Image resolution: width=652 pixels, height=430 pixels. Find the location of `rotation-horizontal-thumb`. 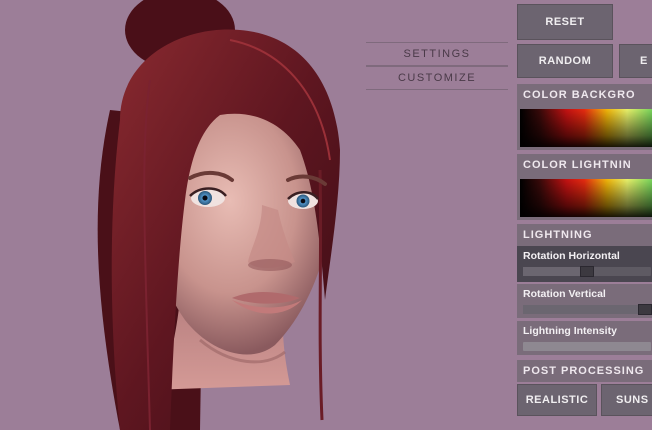

rotation-horizontal-thumb is located at coordinates (587, 271).